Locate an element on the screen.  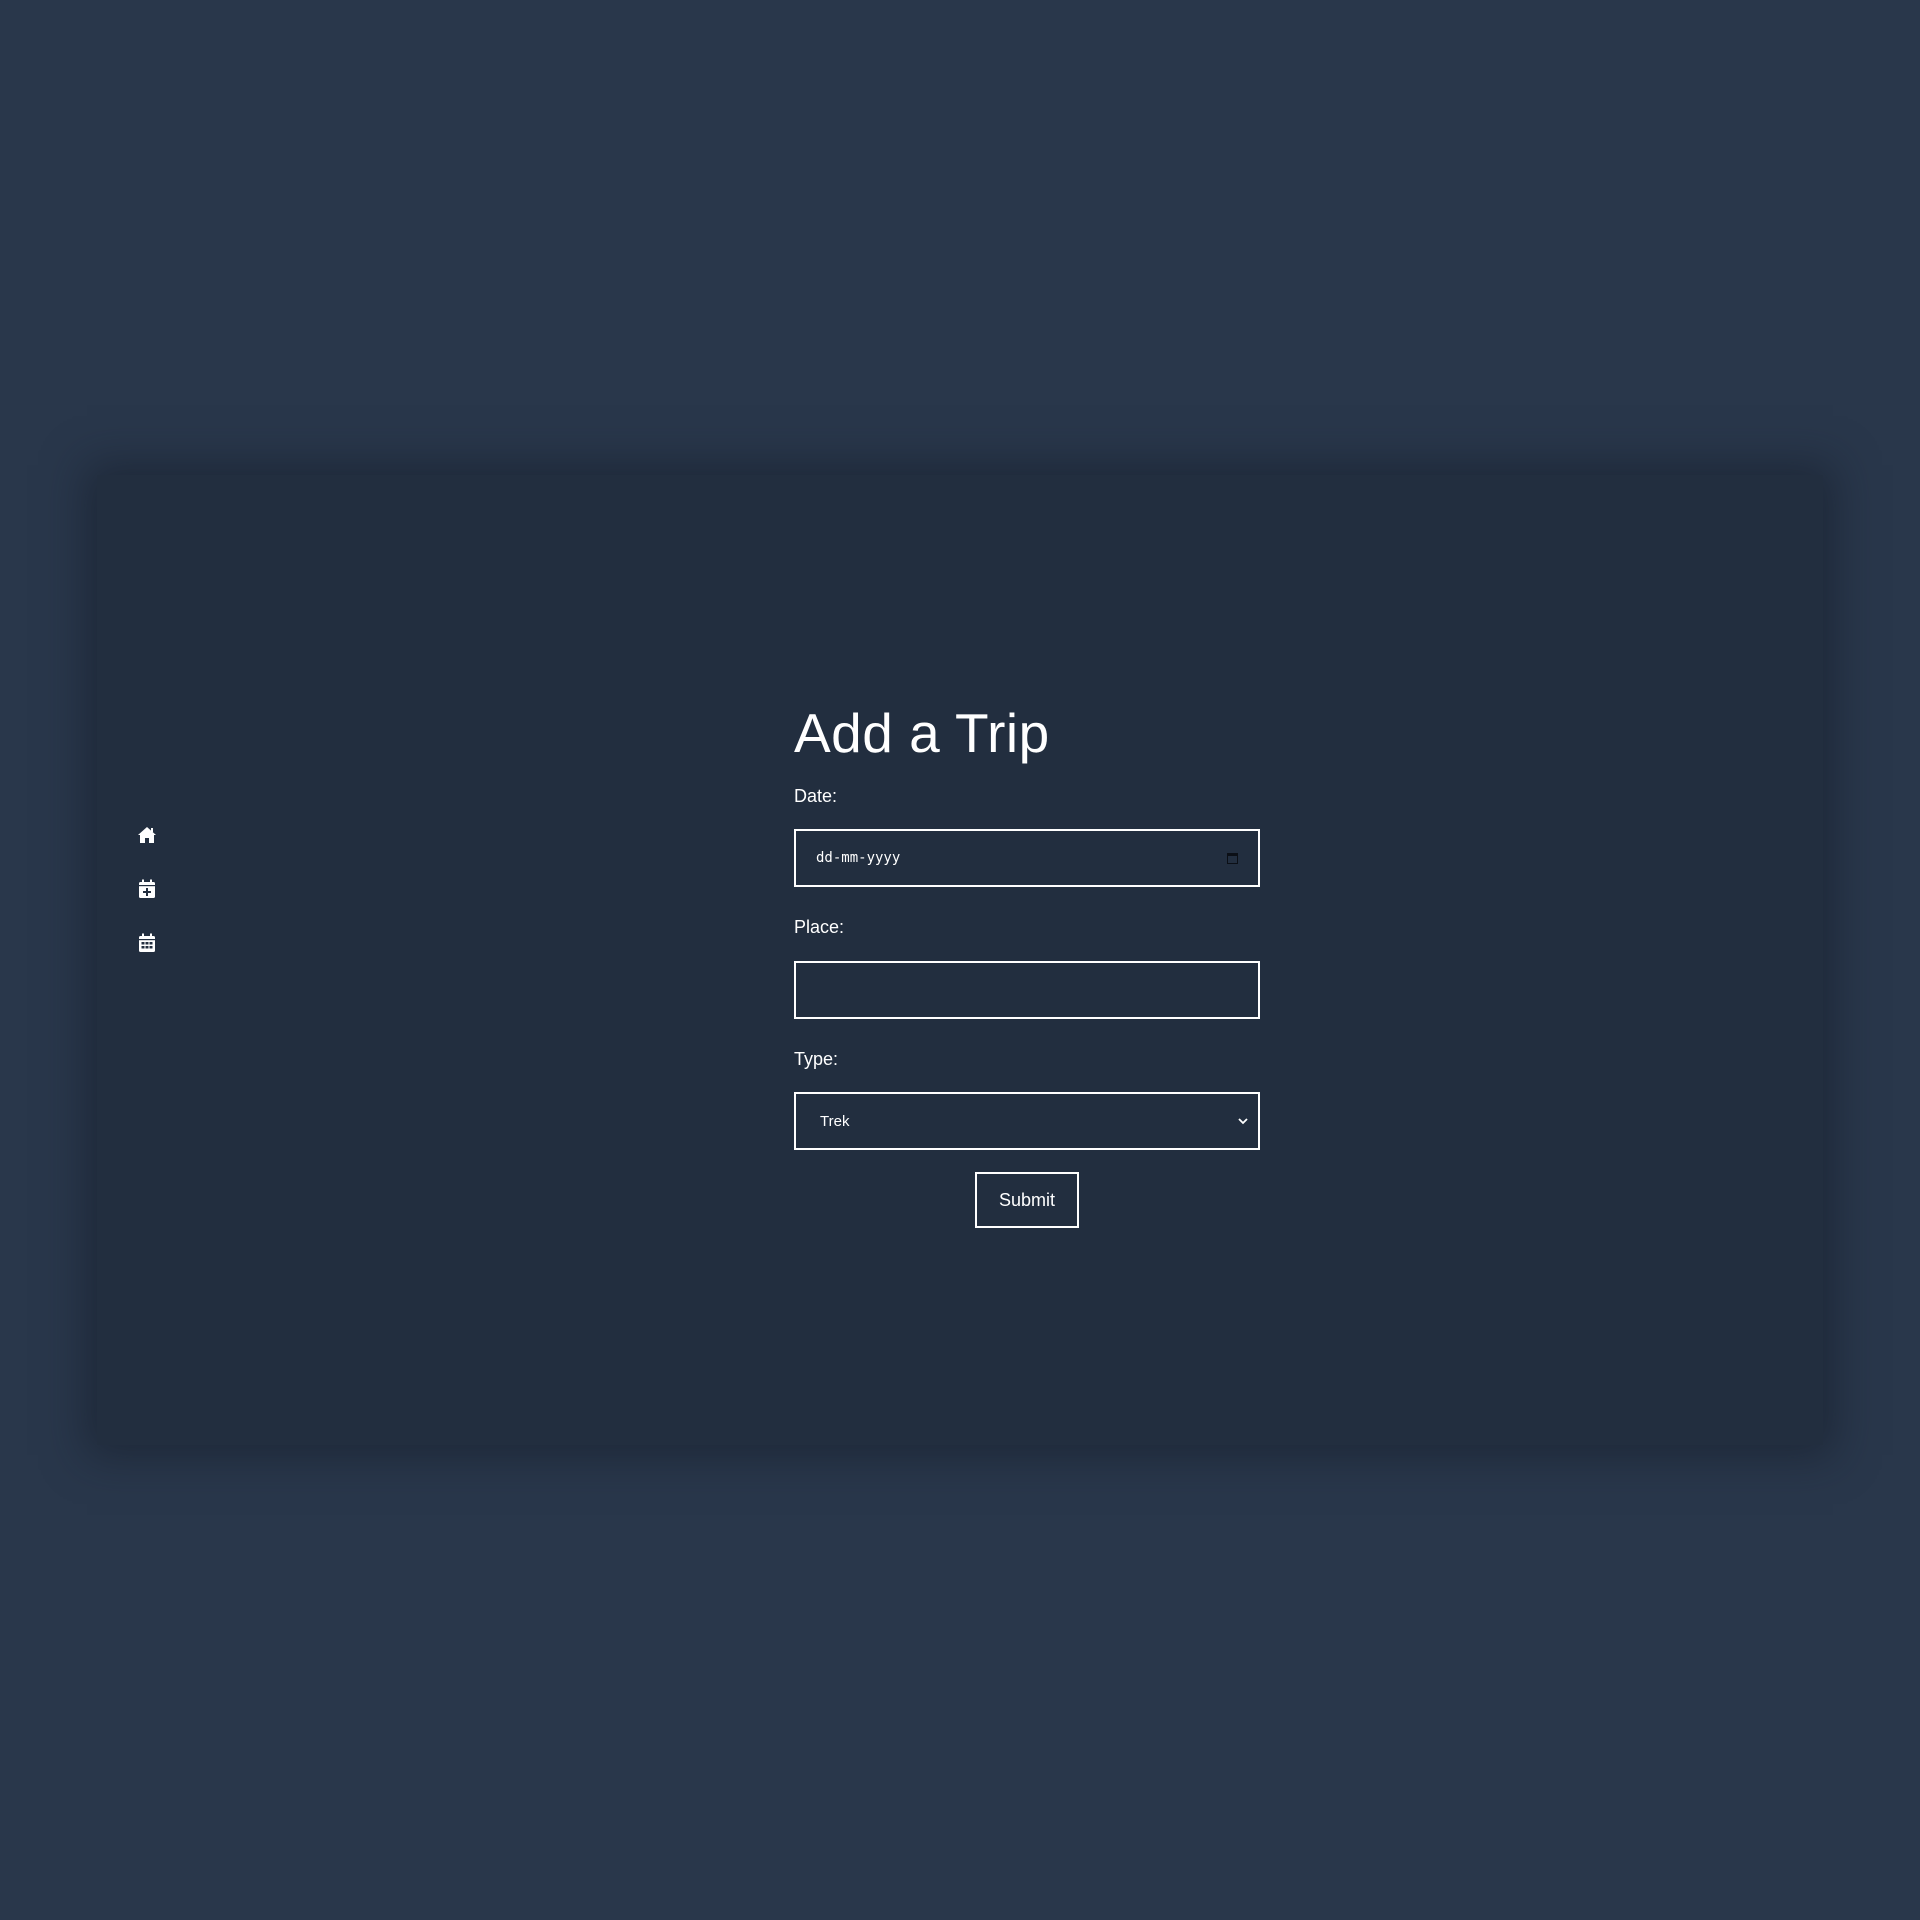
nav-home is located at coordinates (147, 835).